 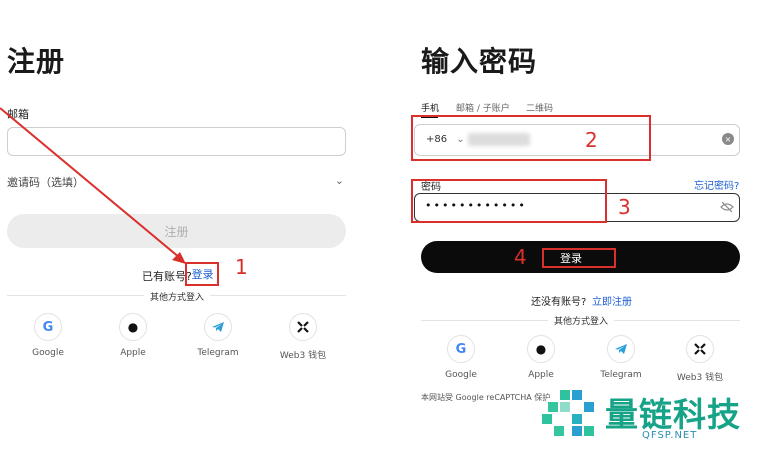 I want to click on annotation-number-3: 3, so click(x=624, y=207).